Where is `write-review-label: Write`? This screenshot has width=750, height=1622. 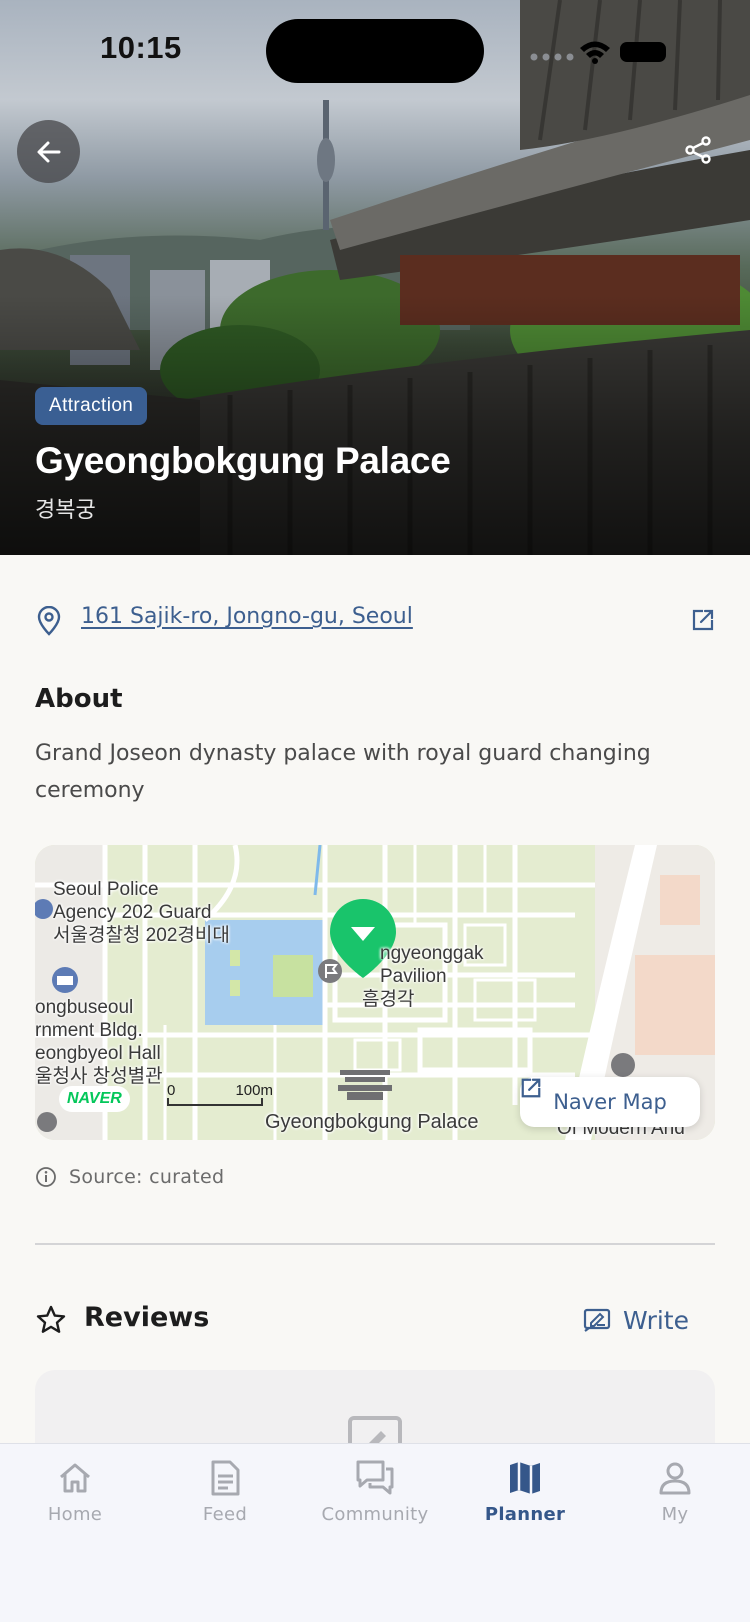 write-review-label: Write is located at coordinates (655, 1320).